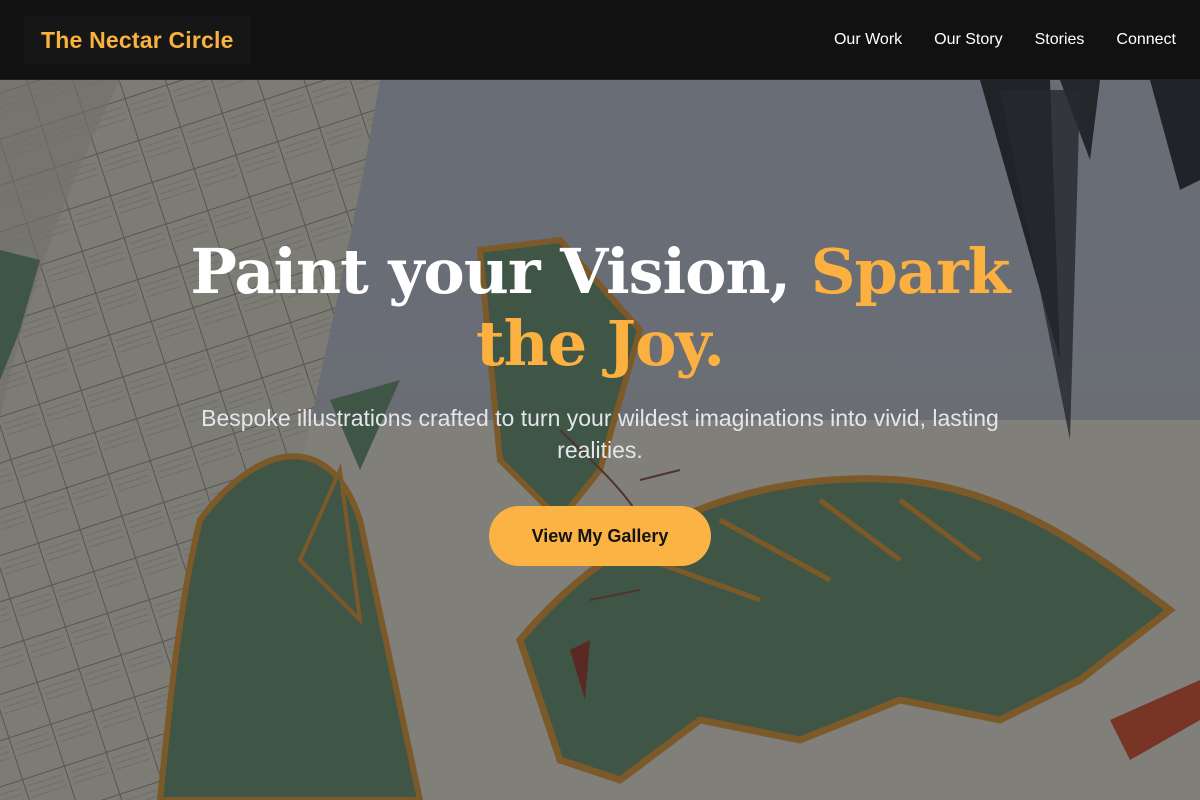 This screenshot has width=1200, height=800. Describe the element at coordinates (1005, 40) in the screenshot. I see `nav-links: Our Work Our Story Stories Connect` at that location.